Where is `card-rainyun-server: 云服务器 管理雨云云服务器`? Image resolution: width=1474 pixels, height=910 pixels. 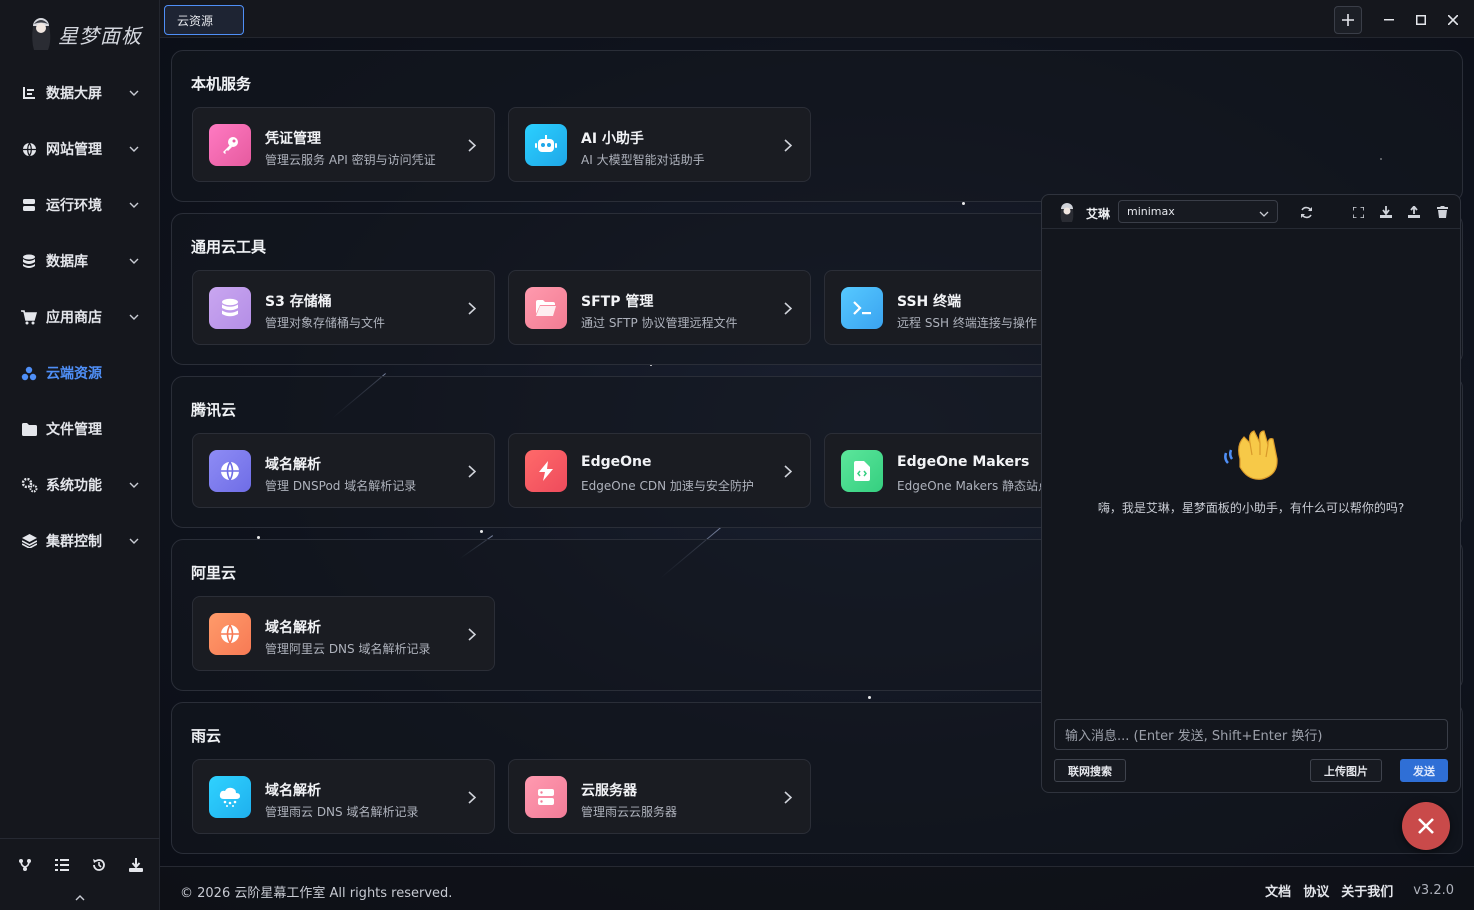
card-rainyun-server: 云服务器 管理雨云云服务器 is located at coordinates (659, 796).